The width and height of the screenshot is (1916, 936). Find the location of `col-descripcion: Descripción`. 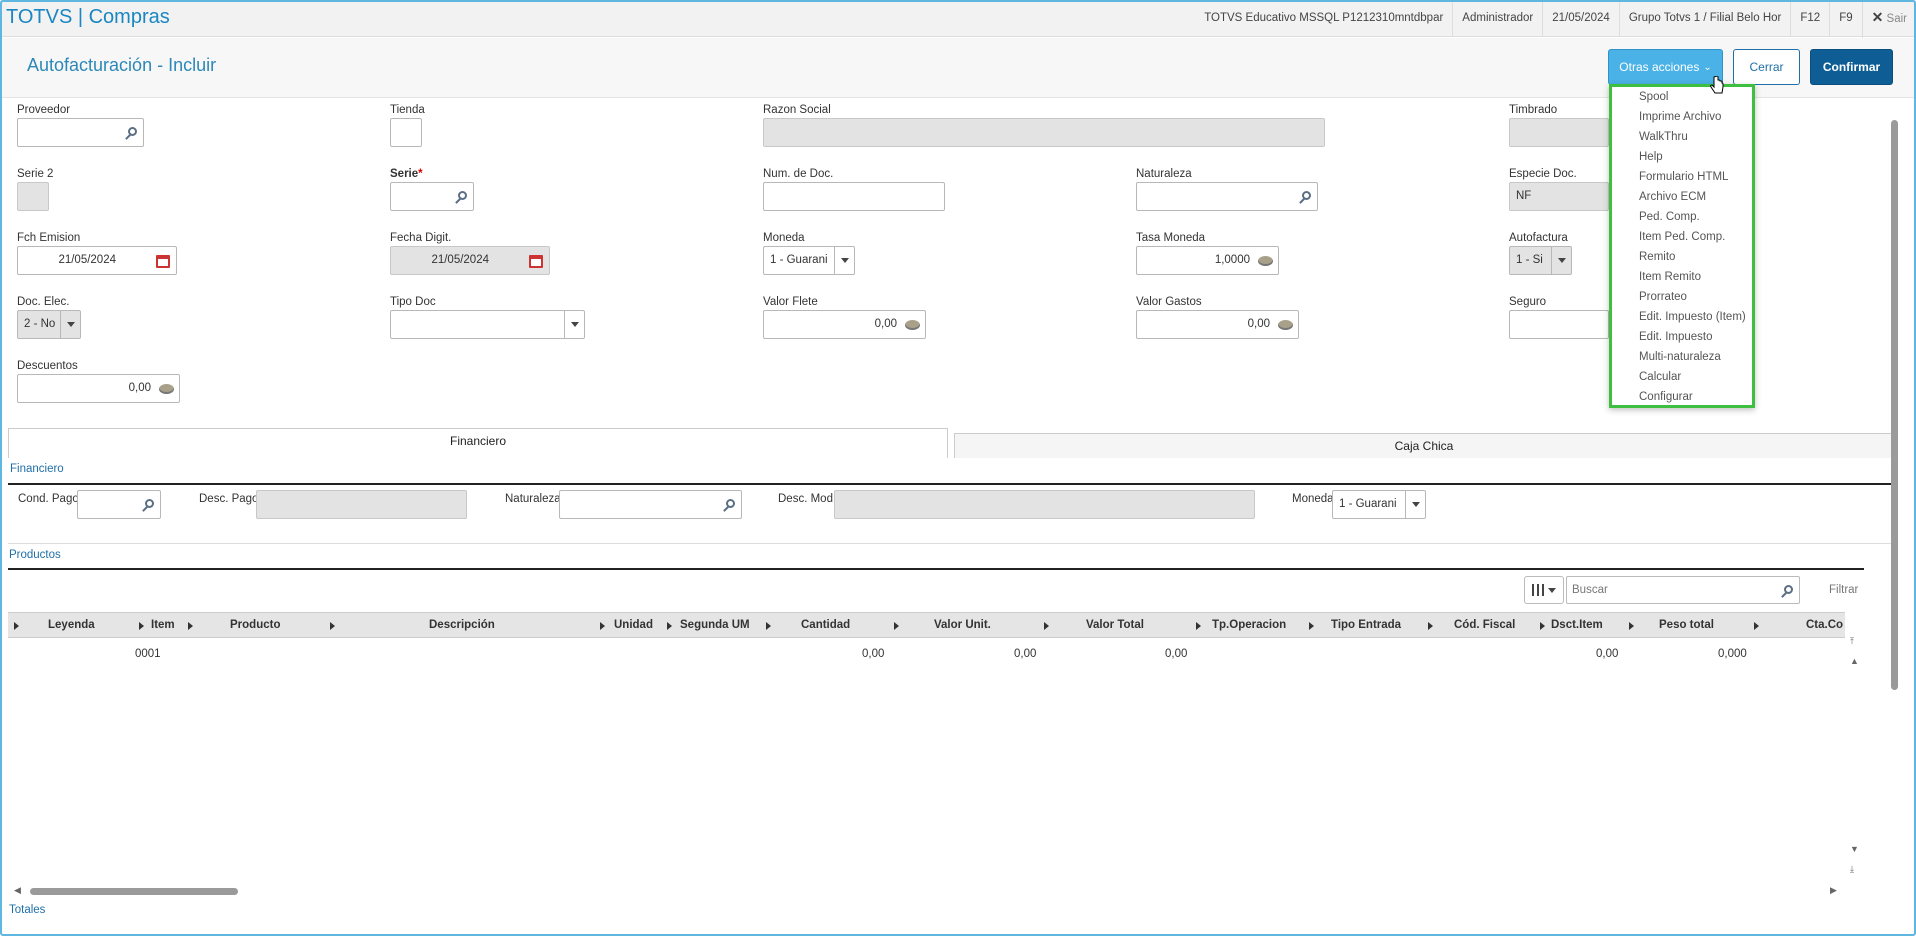

col-descripcion: Descripción is located at coordinates (462, 625).